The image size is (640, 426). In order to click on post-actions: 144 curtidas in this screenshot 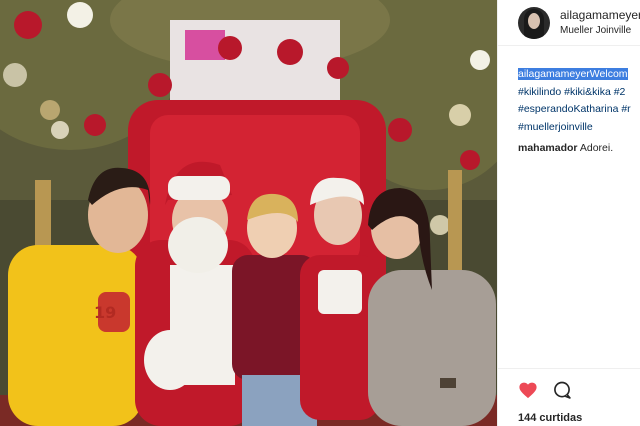, I will do `click(569, 397)`.